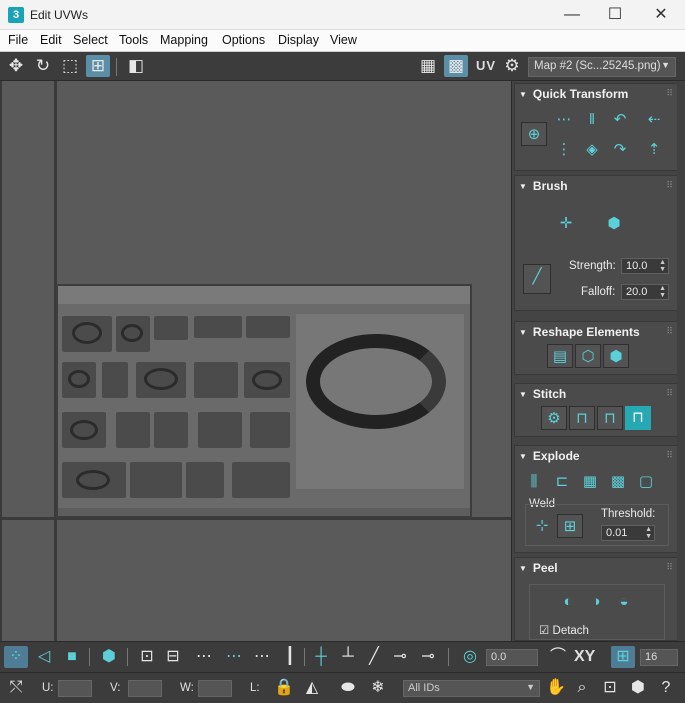  Describe the element at coordinates (584, 657) in the screenshot. I see `xy-toggle: XY` at that location.